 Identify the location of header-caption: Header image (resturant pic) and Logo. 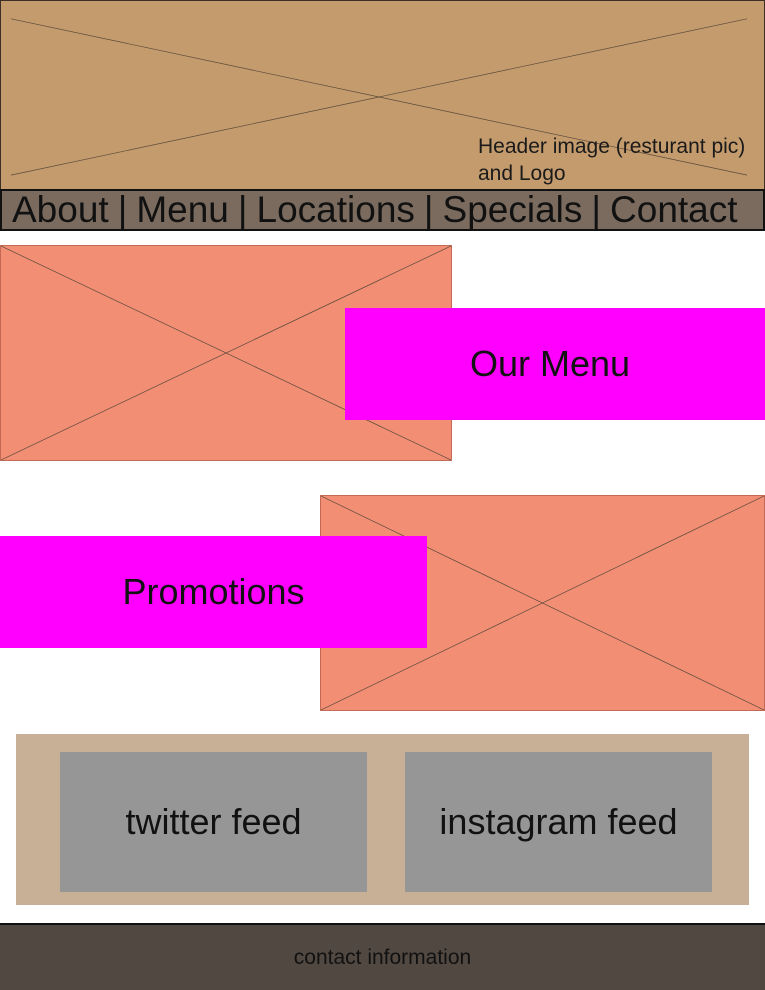
(621, 160).